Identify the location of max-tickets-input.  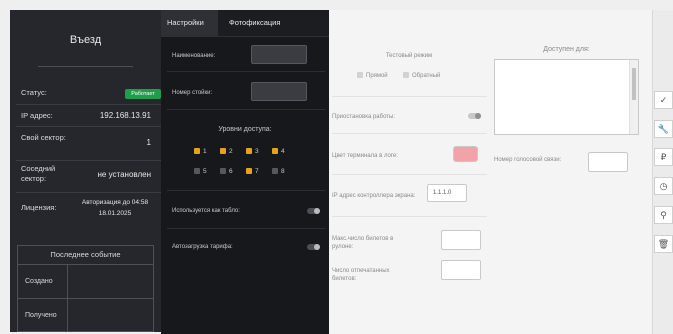
(461, 240).